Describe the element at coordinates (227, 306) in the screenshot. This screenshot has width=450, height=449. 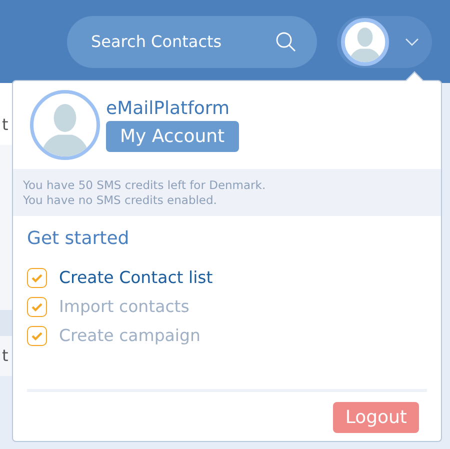
I see `step-link: Import contacts` at that location.